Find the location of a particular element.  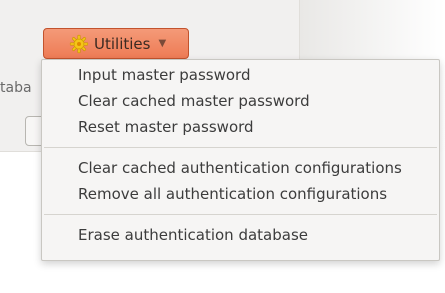

menu-item-clear-cached-master-password: Clear cached master password is located at coordinates (240, 101).